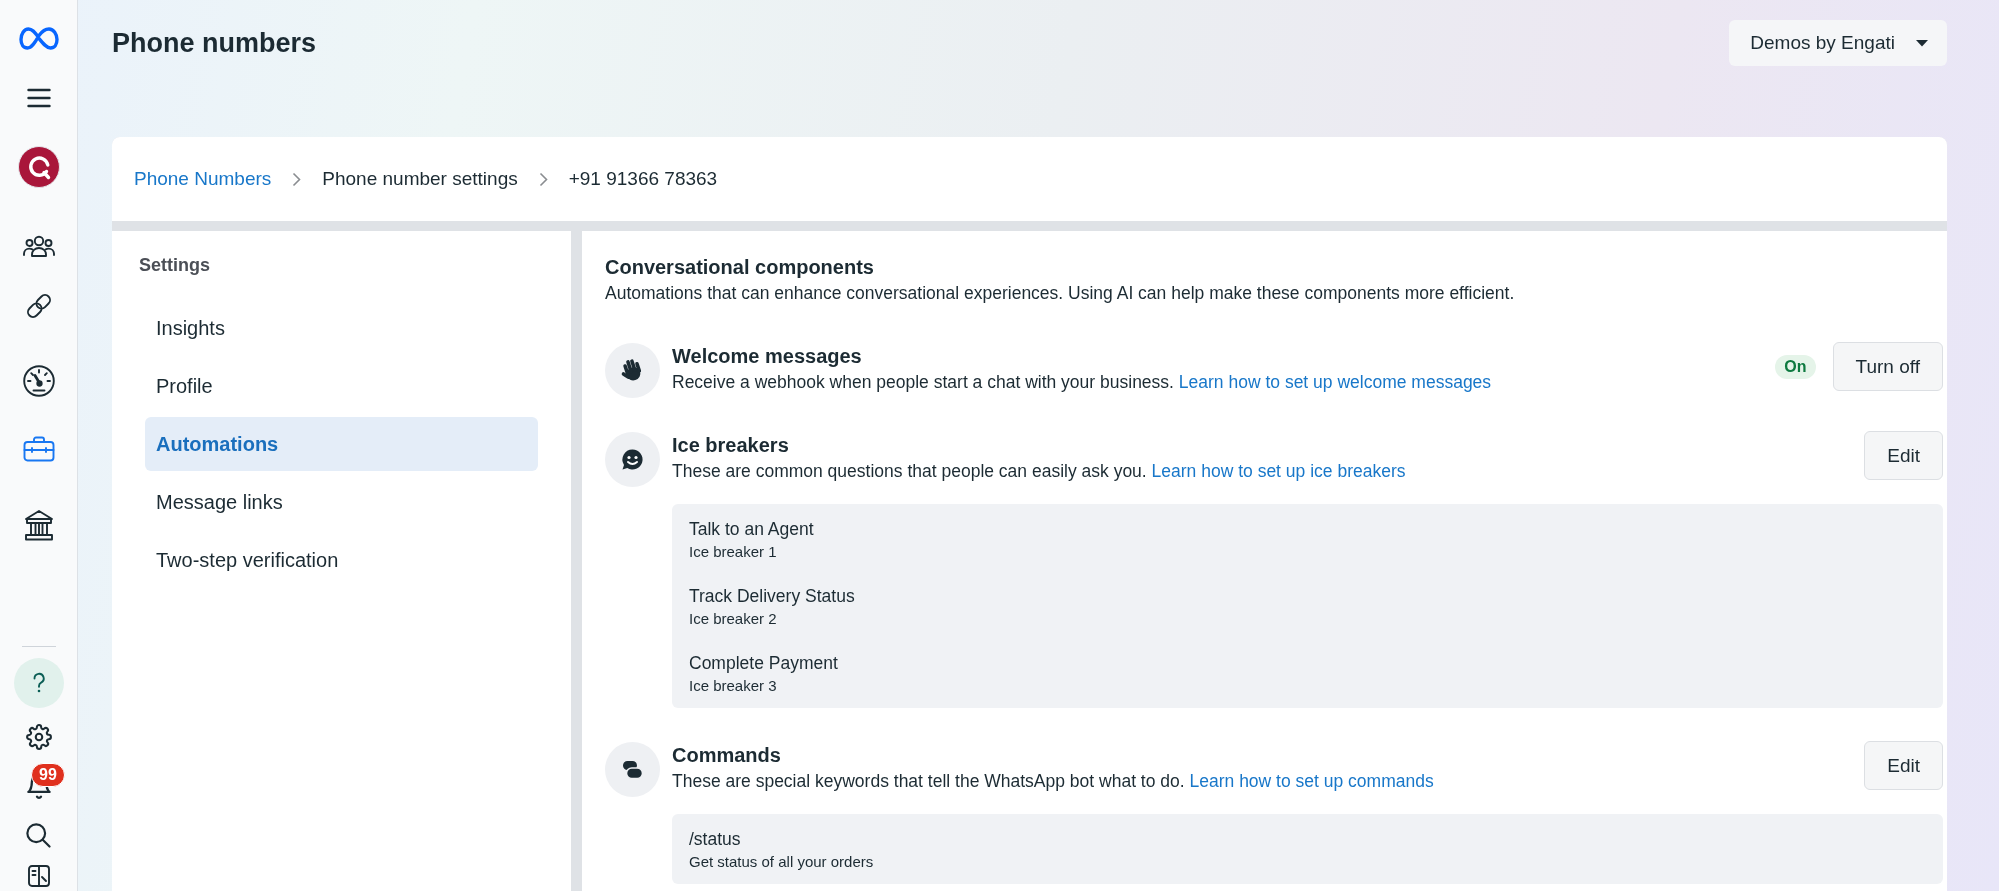  Describe the element at coordinates (1311, 781) in the screenshot. I see `help-link: Learn how to set up commands` at that location.